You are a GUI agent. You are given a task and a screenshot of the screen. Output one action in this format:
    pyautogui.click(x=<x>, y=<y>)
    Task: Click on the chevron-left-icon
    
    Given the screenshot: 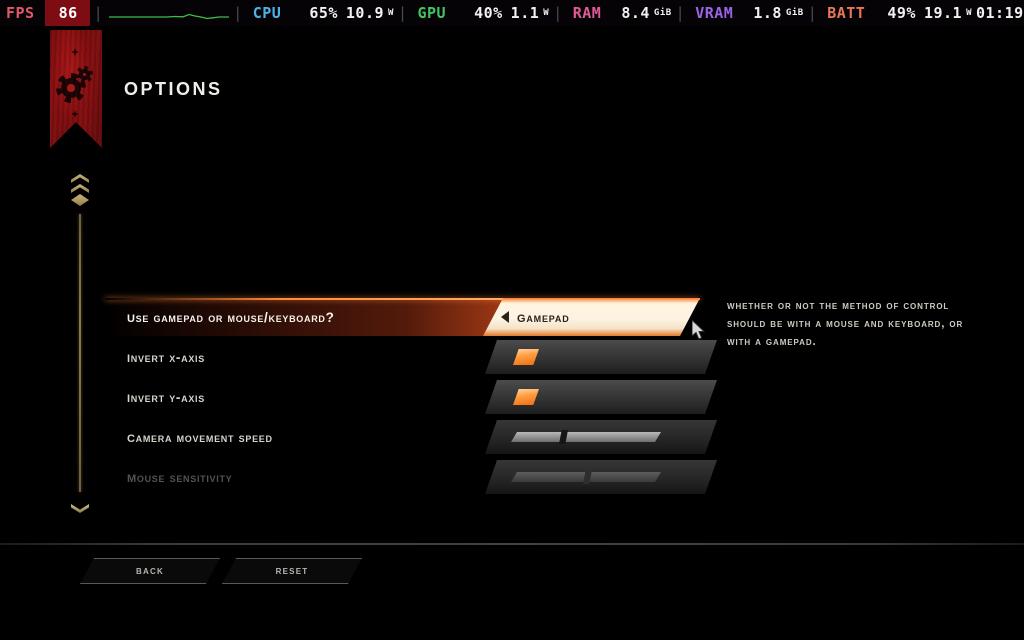 What is the action you would take?
    pyautogui.click(x=505, y=317)
    